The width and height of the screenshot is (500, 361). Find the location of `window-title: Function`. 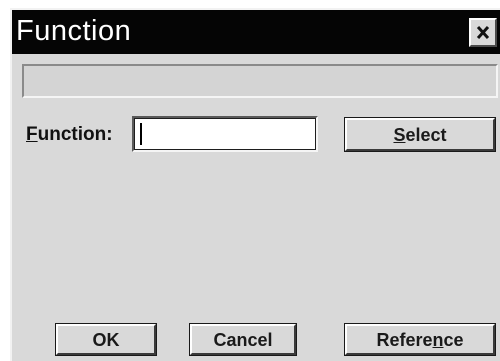

window-title: Function is located at coordinates (74, 31).